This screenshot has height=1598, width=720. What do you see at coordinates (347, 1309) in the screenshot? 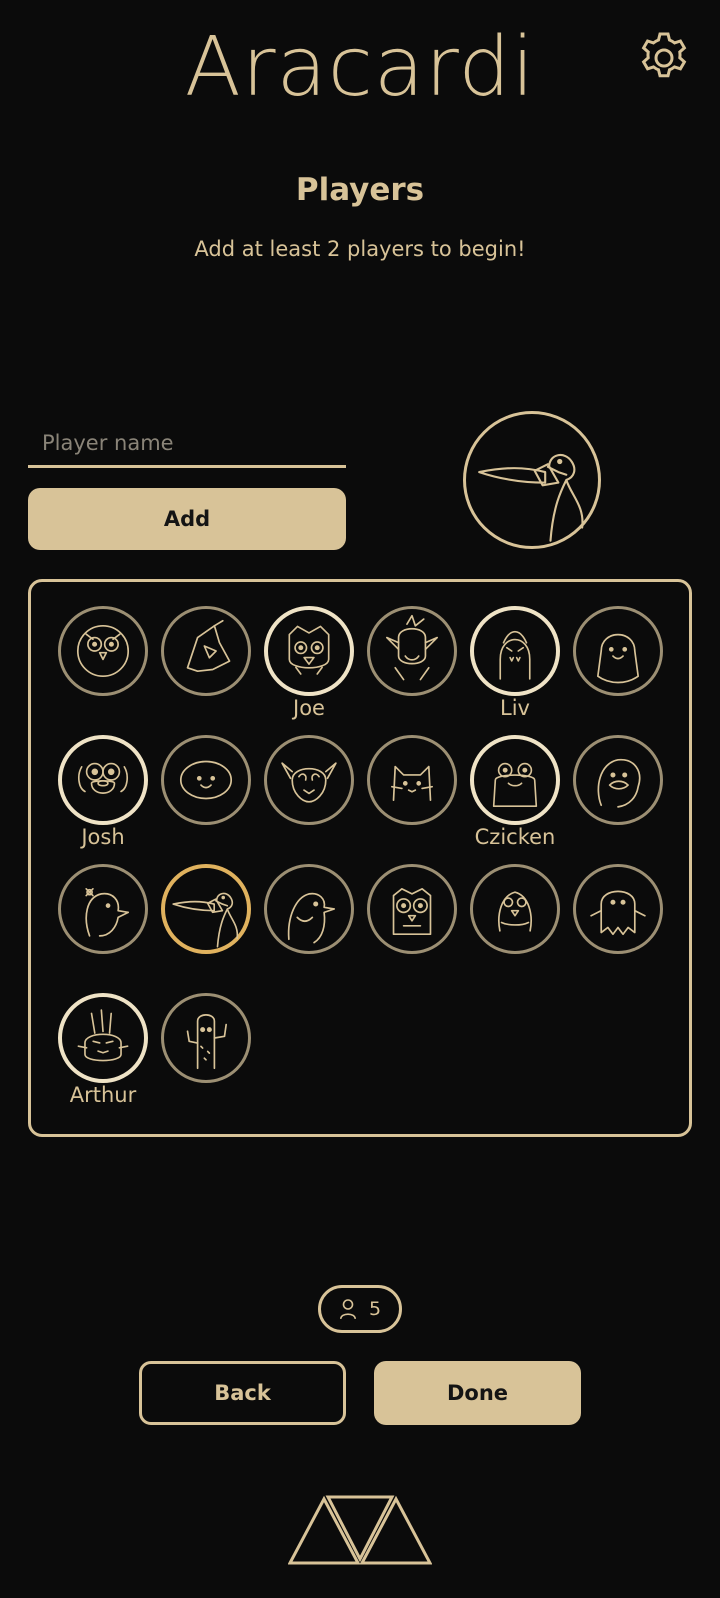
I see `person-icon` at bounding box center [347, 1309].